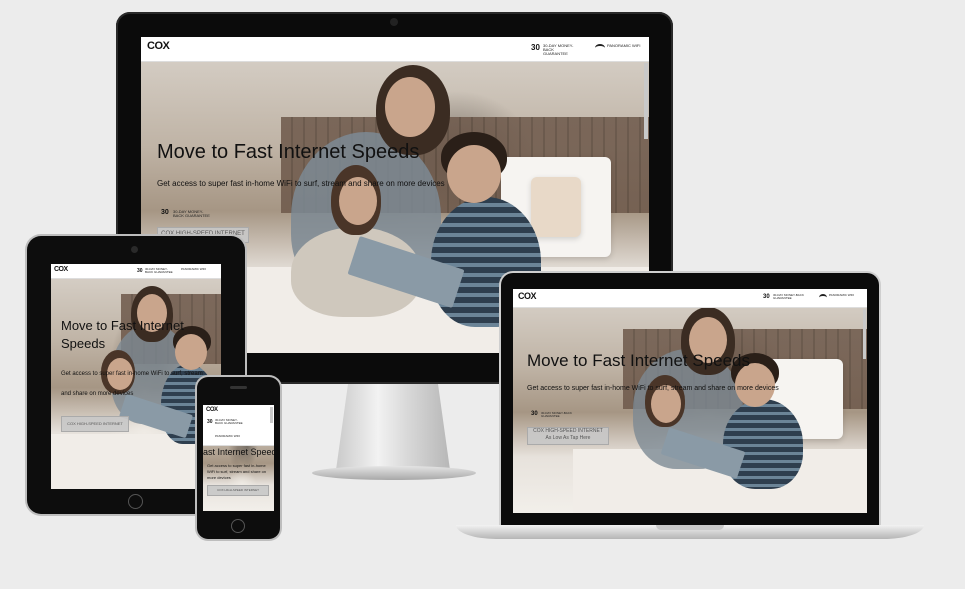 The width and height of the screenshot is (965, 589). I want to click on hero-title-line1: Move to Fast Internet, so click(122, 325).